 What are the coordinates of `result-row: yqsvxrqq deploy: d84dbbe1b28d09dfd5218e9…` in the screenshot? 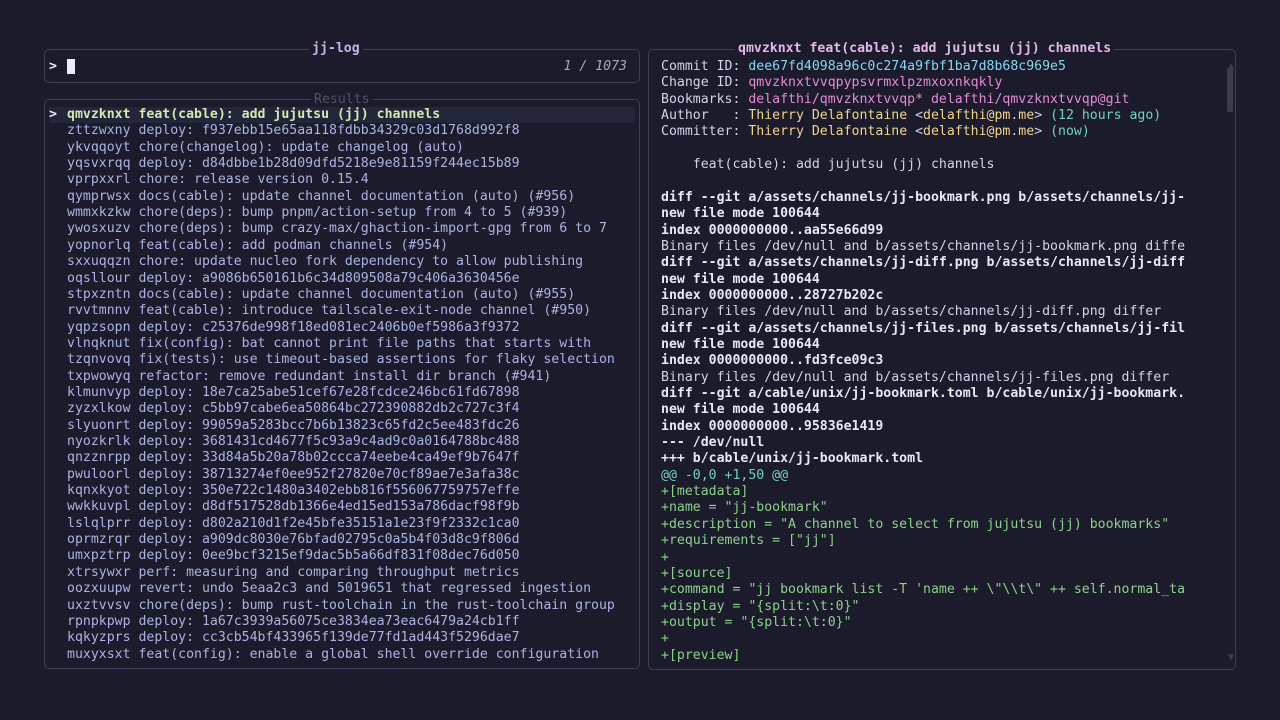 It's located at (342, 164).